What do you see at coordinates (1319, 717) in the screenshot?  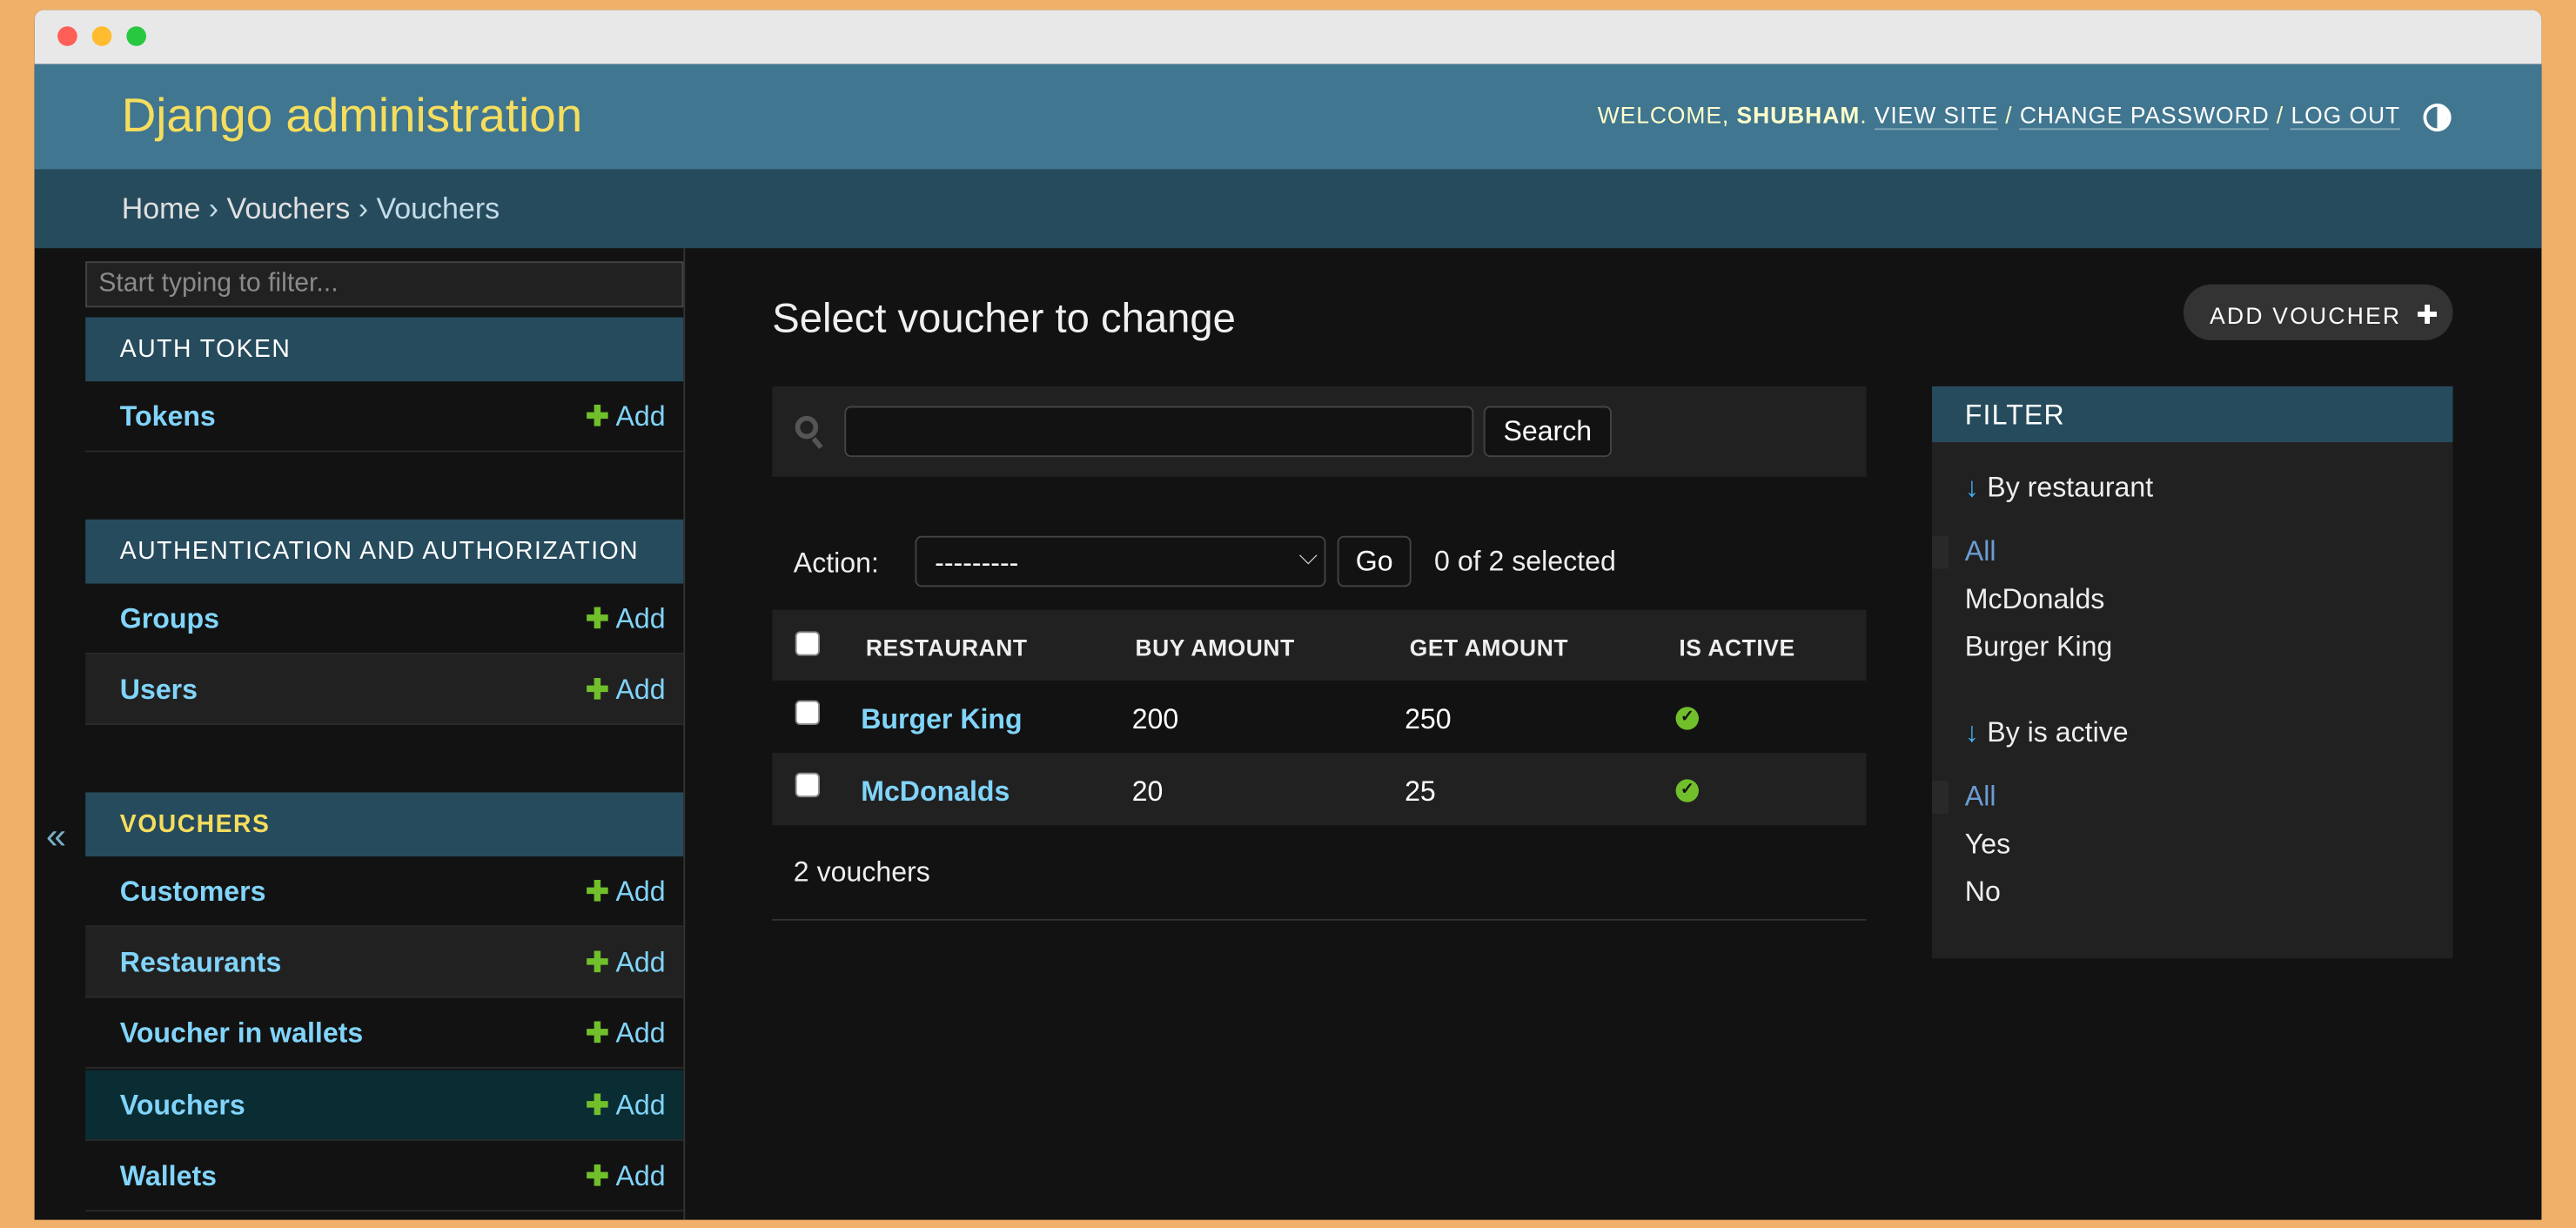 I see `table-row: Burger King 200 250 ✓` at bounding box center [1319, 717].